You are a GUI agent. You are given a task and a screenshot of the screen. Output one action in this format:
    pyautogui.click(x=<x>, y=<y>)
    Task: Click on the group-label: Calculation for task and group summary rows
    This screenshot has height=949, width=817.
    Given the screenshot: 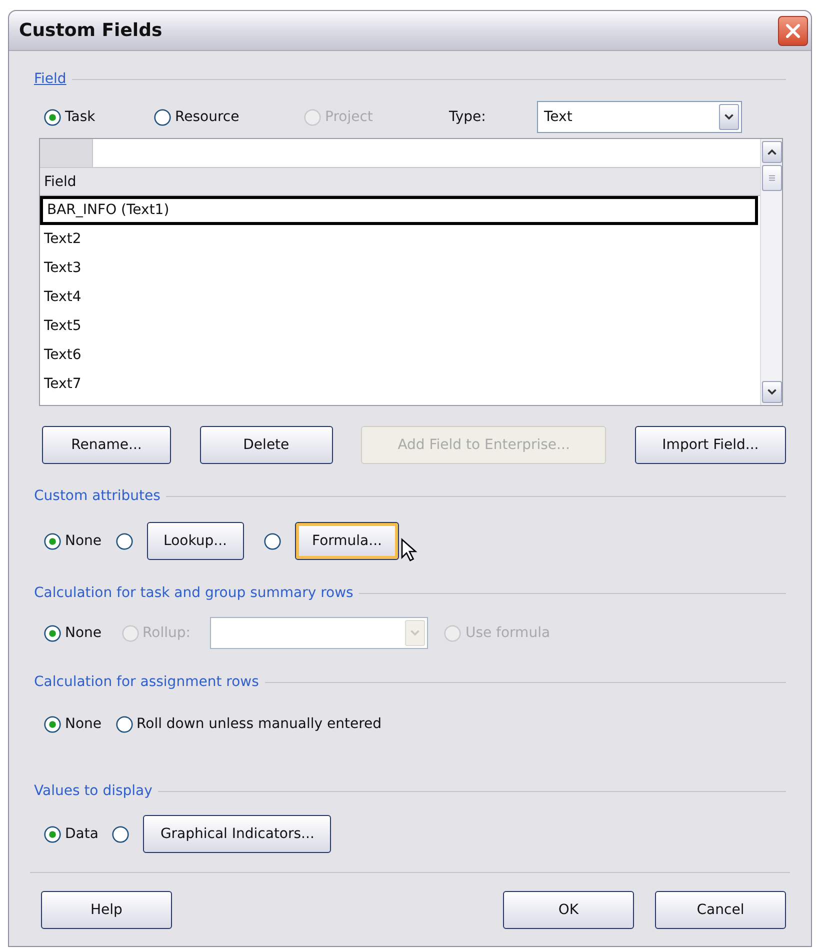 What is the action you would take?
    pyautogui.click(x=194, y=593)
    